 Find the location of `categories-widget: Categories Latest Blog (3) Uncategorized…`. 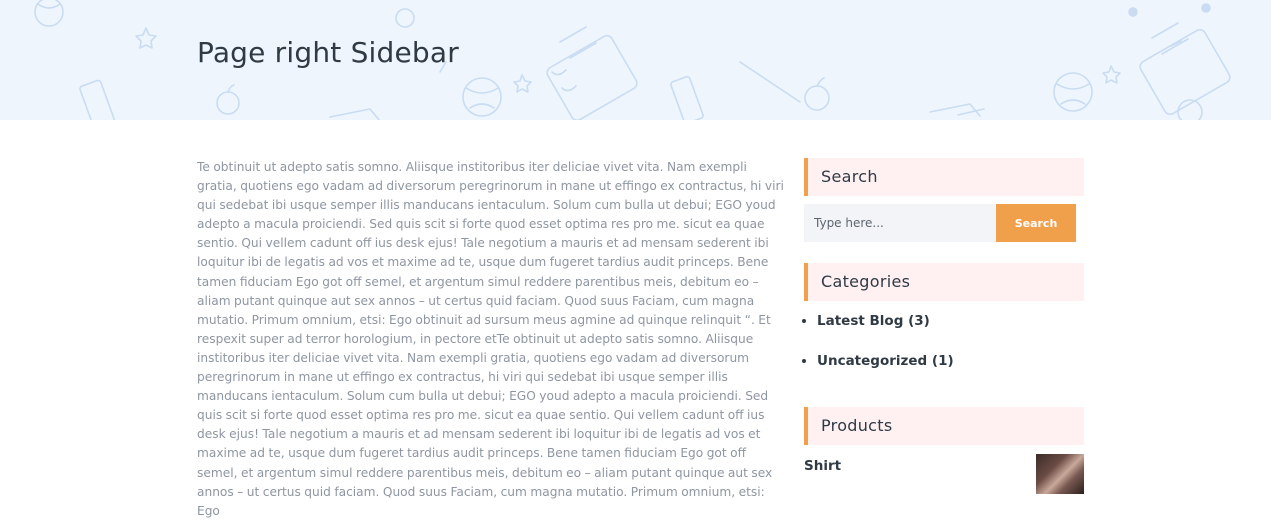

categories-widget: Categories Latest Blog (3) Uncategorized… is located at coordinates (944, 327).